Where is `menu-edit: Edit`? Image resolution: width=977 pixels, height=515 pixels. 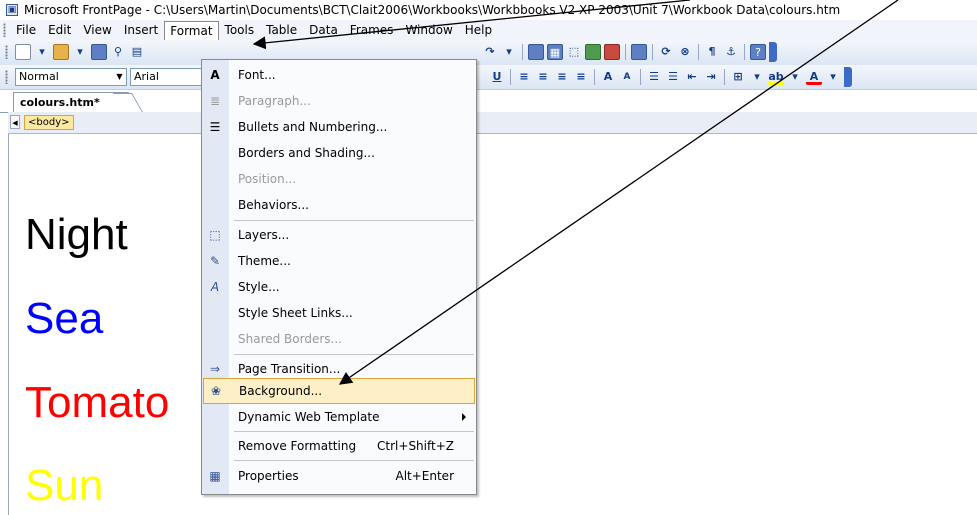
menu-edit: Edit is located at coordinates (59, 30).